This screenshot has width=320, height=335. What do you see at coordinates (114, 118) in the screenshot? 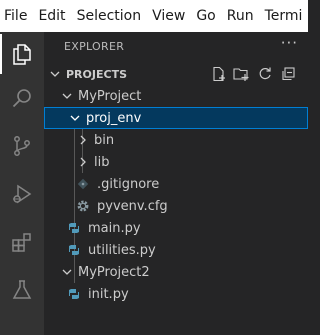
I see `tree-item-label: proj_env` at bounding box center [114, 118].